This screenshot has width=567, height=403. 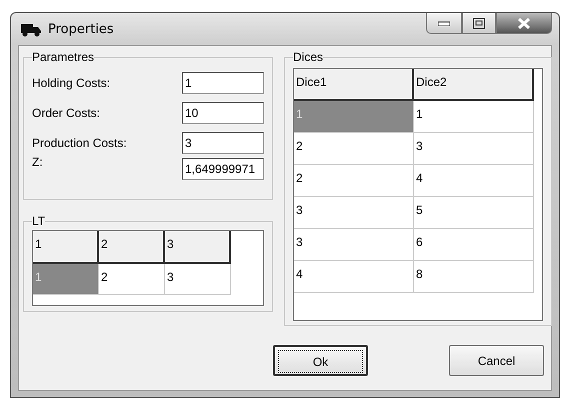 I want to click on group-title: LT, so click(x=39, y=221).